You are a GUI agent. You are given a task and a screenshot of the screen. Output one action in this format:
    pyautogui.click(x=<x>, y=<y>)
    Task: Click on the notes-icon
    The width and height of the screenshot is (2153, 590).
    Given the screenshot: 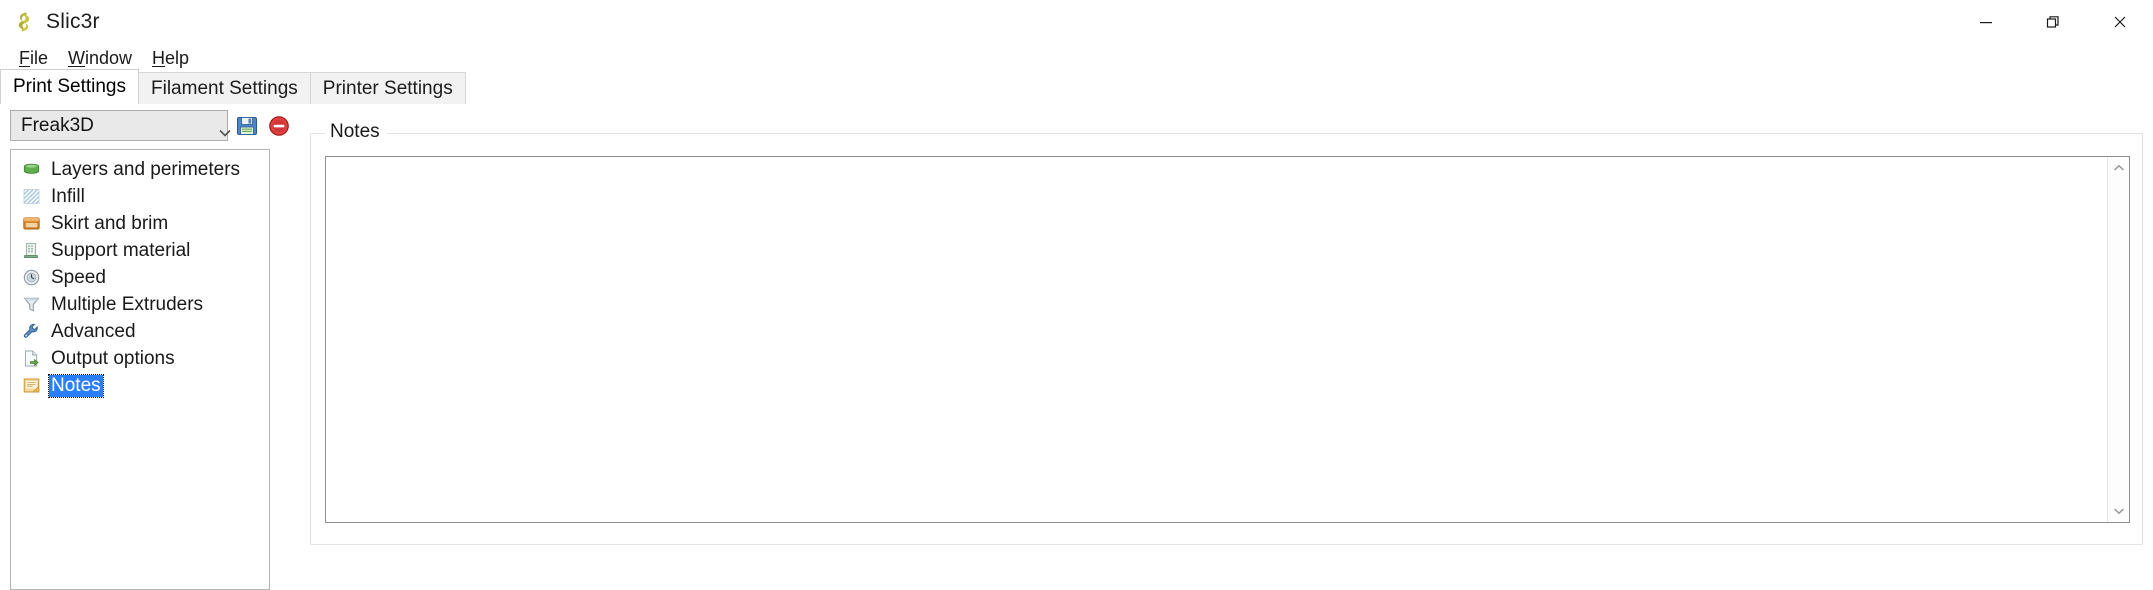 What is the action you would take?
    pyautogui.click(x=31, y=386)
    